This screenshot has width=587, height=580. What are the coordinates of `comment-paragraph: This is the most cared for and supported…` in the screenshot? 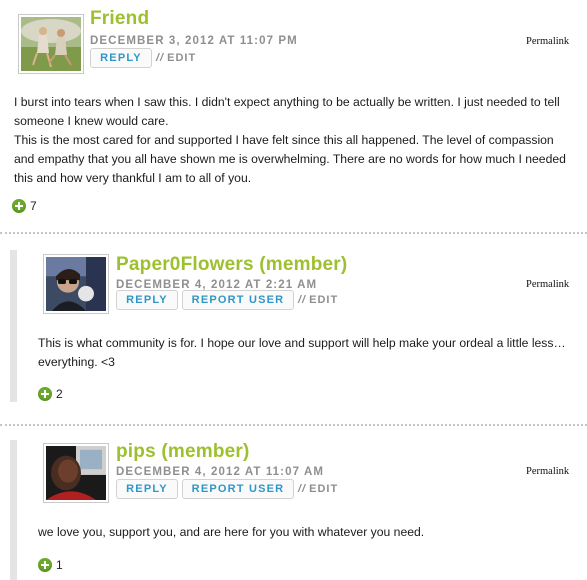 It's located at (290, 159).